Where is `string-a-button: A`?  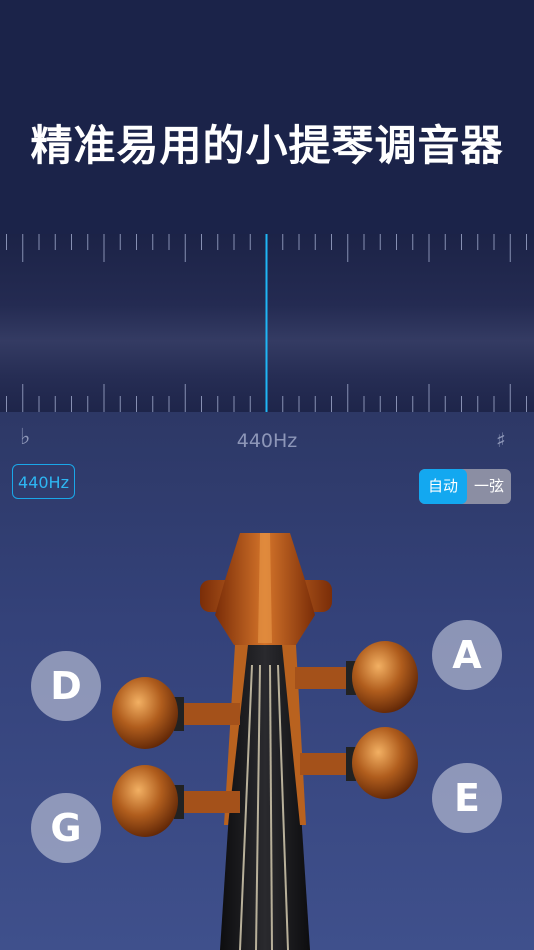 string-a-button: A is located at coordinates (467, 655).